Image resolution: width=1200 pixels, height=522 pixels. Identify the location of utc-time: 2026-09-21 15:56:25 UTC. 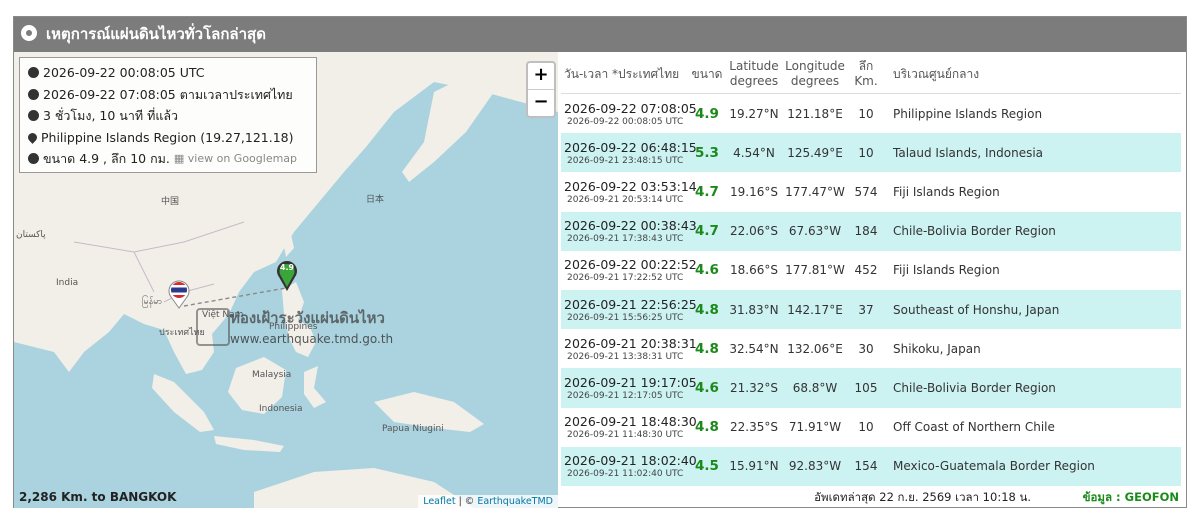
(625, 317).